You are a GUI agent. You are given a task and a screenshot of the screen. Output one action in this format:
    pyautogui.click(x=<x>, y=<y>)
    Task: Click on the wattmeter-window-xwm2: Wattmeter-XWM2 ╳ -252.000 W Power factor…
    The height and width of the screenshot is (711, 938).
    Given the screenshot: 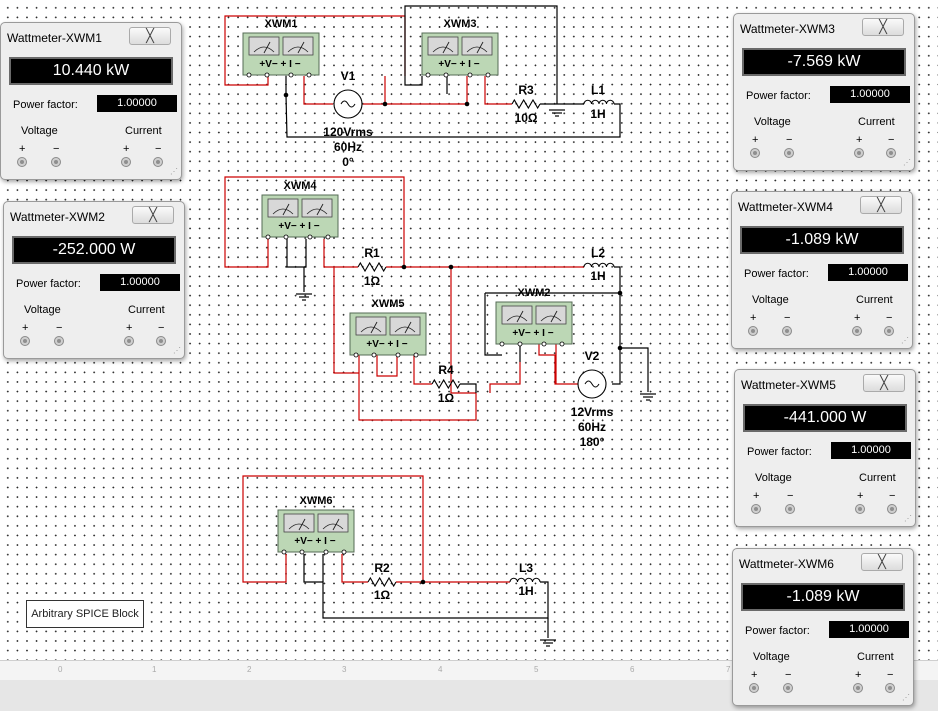 What is the action you would take?
    pyautogui.click(x=94, y=280)
    